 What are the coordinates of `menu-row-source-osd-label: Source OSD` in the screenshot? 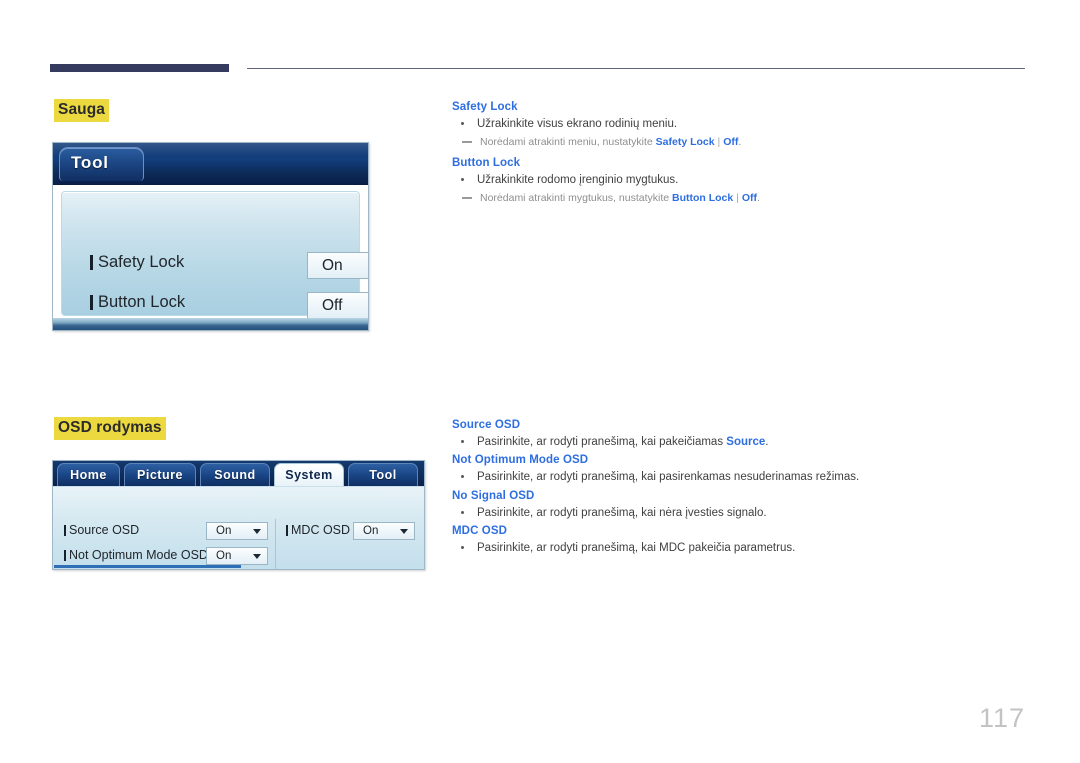 It's located at (104, 530).